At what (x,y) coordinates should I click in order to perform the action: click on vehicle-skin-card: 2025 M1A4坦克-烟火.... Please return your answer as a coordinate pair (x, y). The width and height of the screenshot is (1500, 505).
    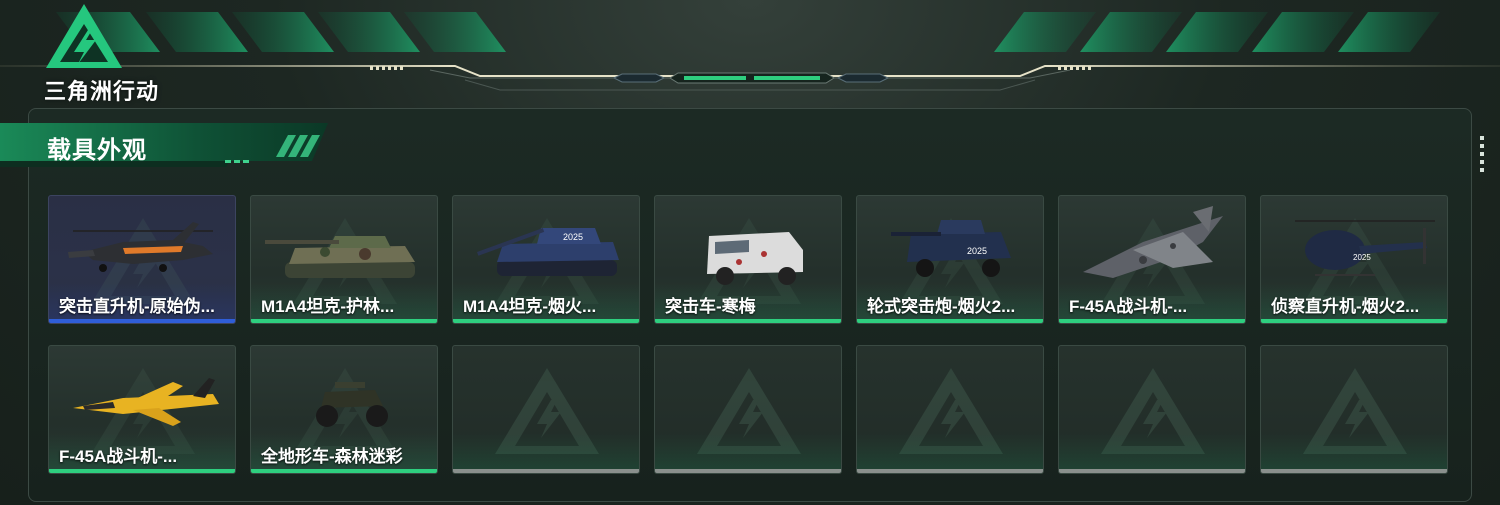
    Looking at the image, I should click on (546, 259).